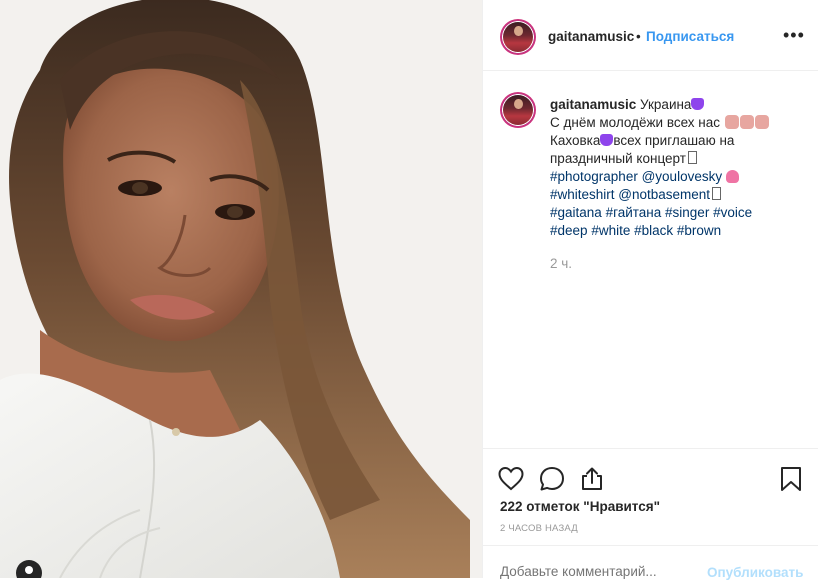 The image size is (818, 580). I want to click on tulip-emoji-icon, so click(732, 176).